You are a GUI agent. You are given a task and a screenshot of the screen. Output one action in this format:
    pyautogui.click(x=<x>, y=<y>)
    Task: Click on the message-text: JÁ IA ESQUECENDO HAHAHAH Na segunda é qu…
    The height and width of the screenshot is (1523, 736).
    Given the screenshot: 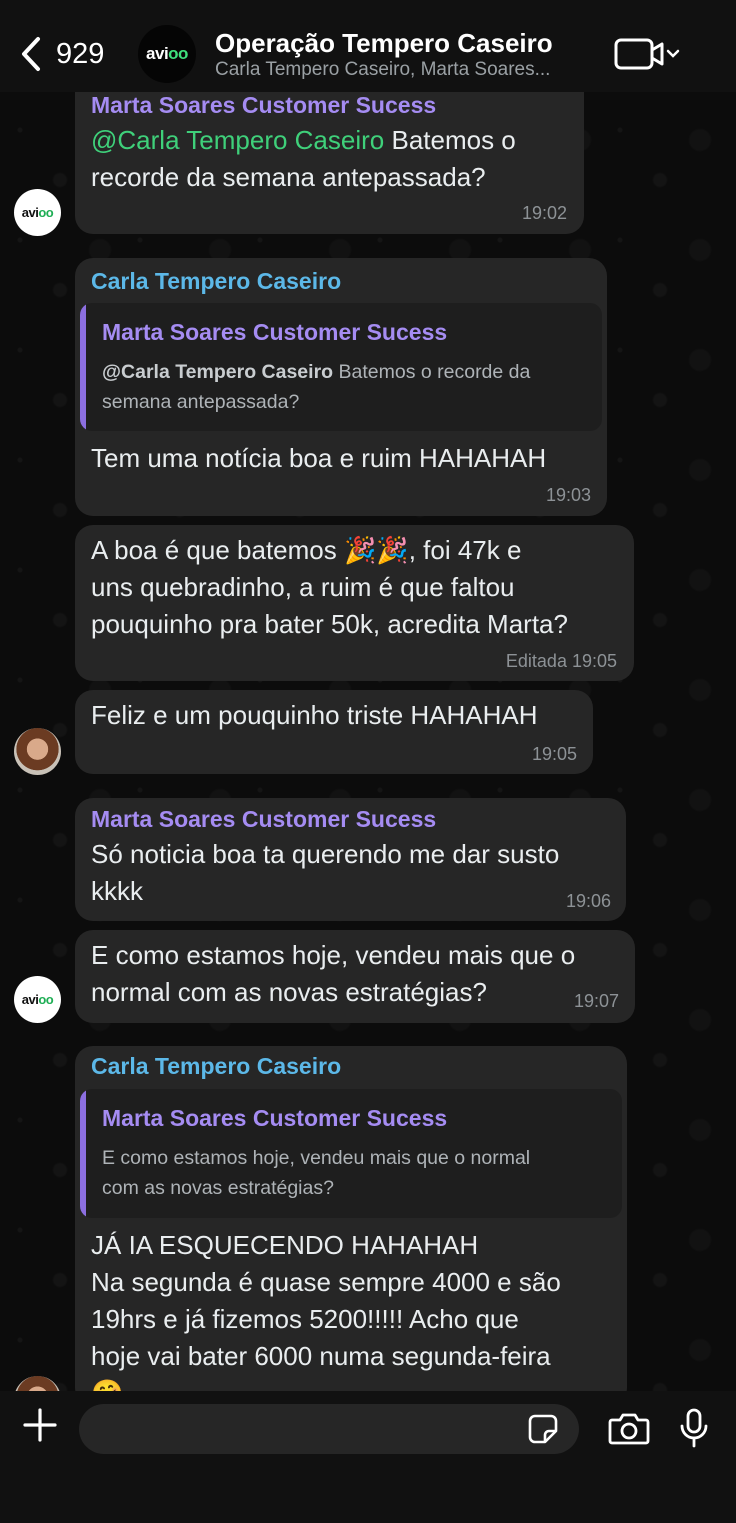 What is the action you would take?
    pyautogui.click(x=356, y=1319)
    